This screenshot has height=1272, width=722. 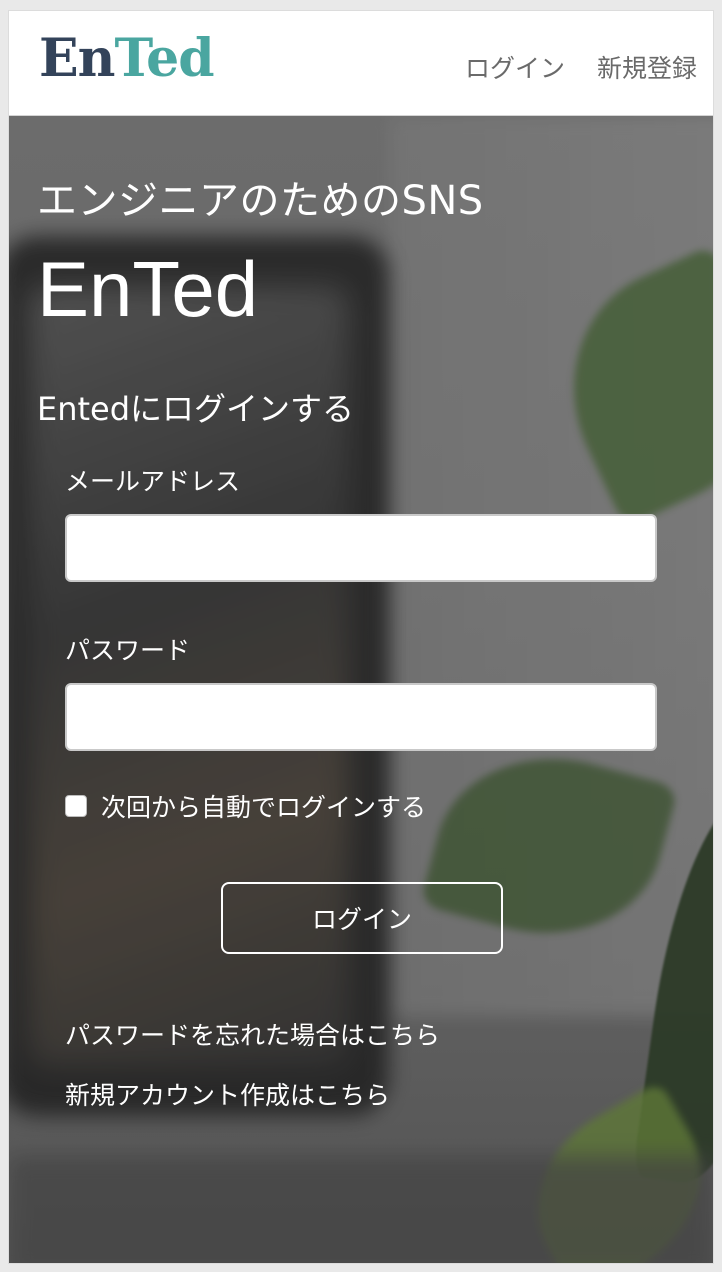 I want to click on tagline: エンジニアのためのSNS, so click(x=260, y=201).